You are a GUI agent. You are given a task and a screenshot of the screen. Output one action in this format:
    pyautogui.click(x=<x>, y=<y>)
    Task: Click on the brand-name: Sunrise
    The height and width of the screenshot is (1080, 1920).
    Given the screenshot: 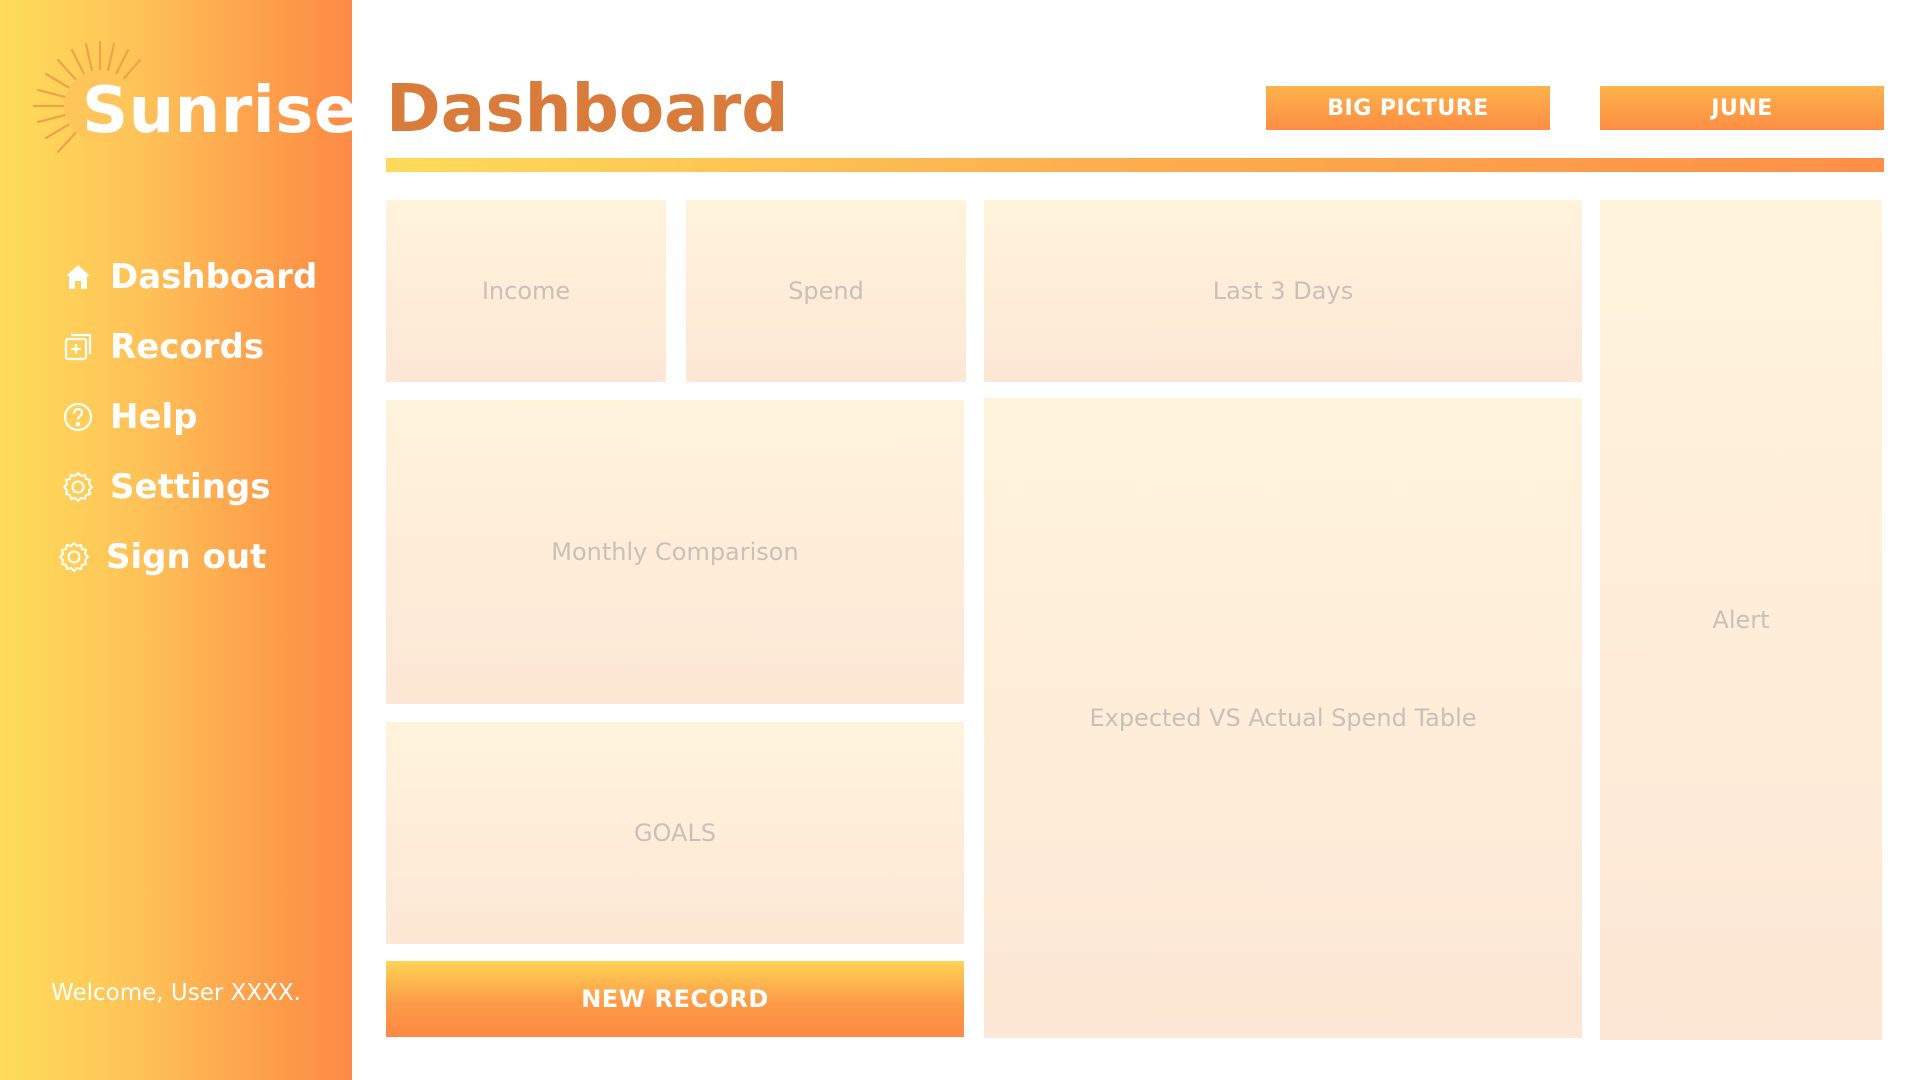 What is the action you would take?
    pyautogui.click(x=220, y=111)
    